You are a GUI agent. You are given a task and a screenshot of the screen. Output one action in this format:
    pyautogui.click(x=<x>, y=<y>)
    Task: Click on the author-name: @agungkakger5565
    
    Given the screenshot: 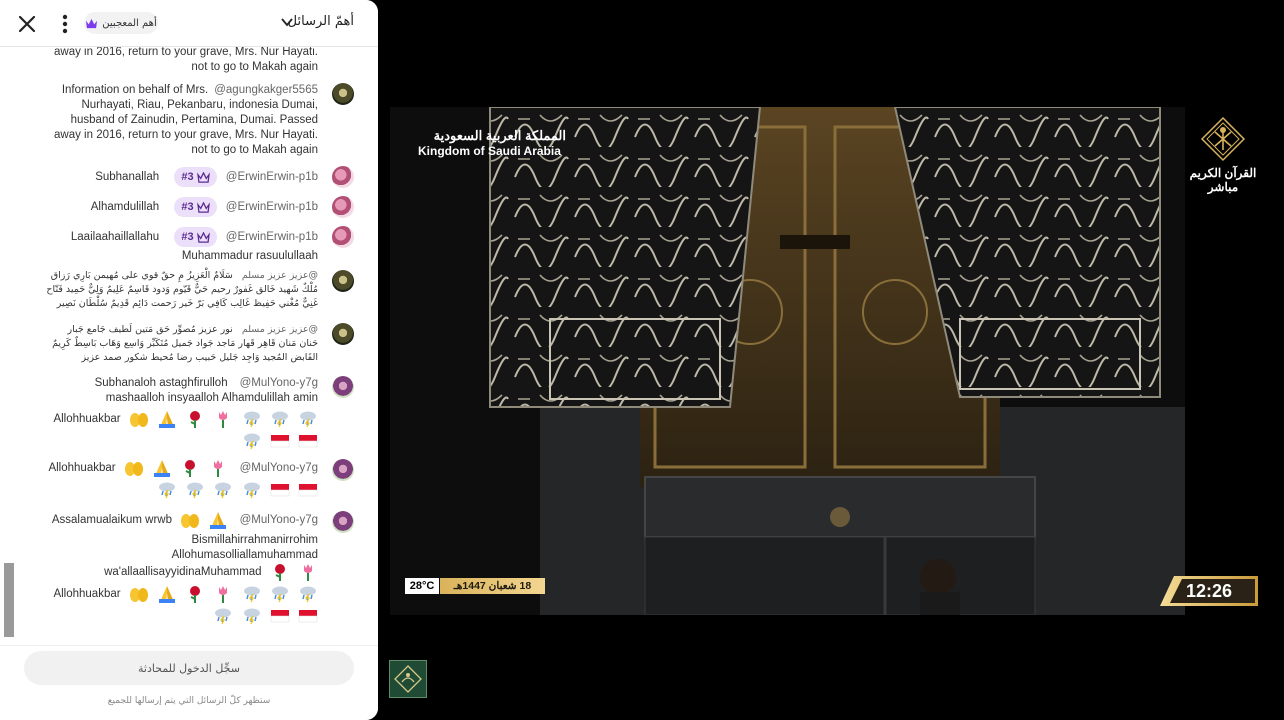 What is the action you would take?
    pyautogui.click(x=266, y=90)
    